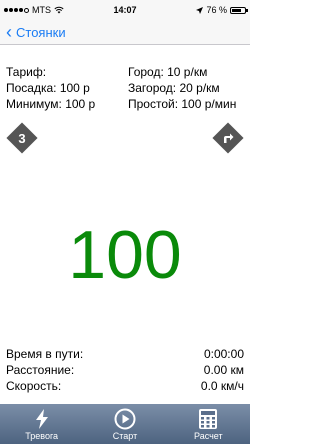  What do you see at coordinates (41, 32) in the screenshot?
I see `back-button-label: Стоянки` at bounding box center [41, 32].